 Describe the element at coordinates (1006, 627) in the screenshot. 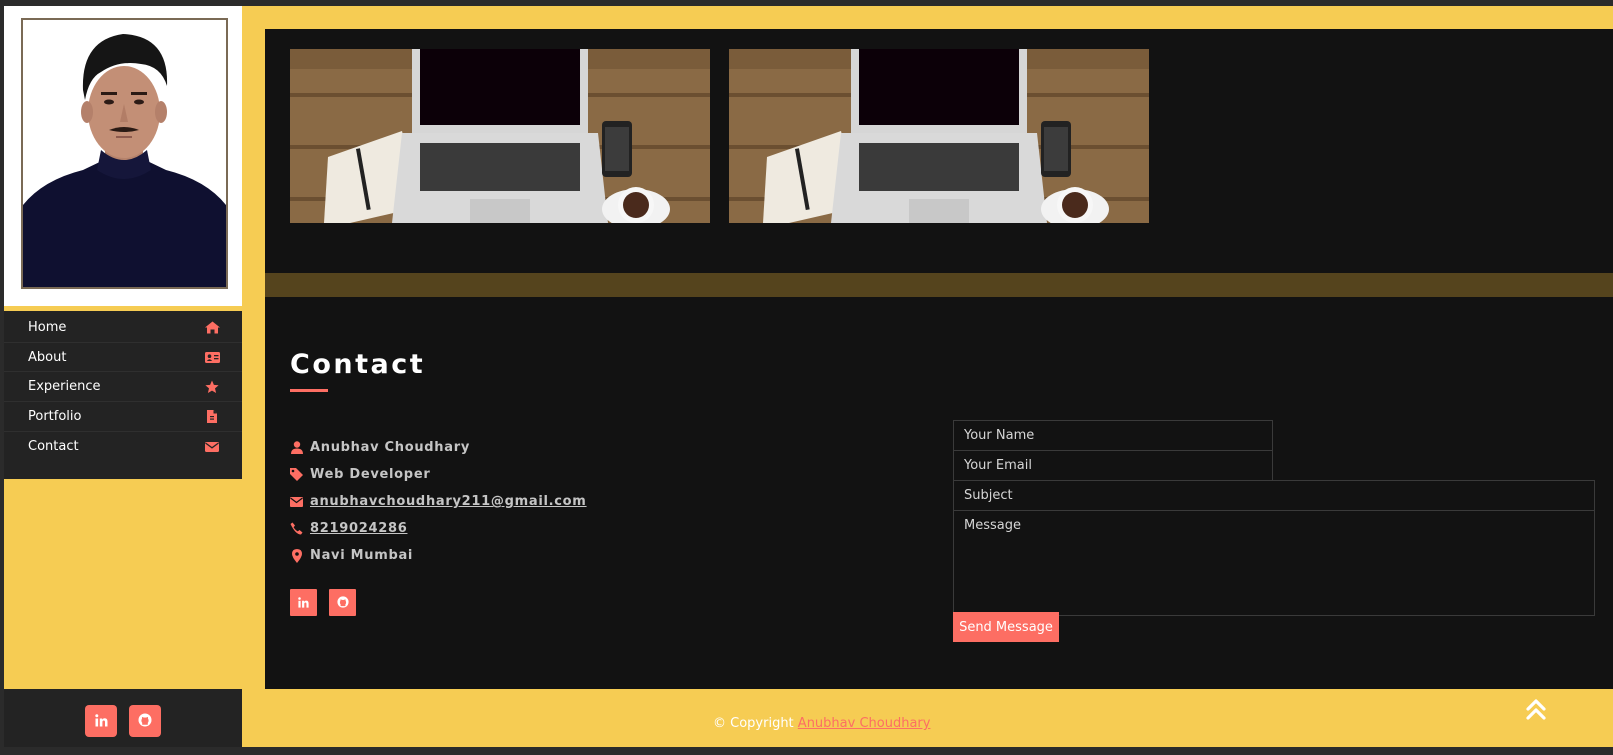

I see `send-message-button: Send Message` at that location.